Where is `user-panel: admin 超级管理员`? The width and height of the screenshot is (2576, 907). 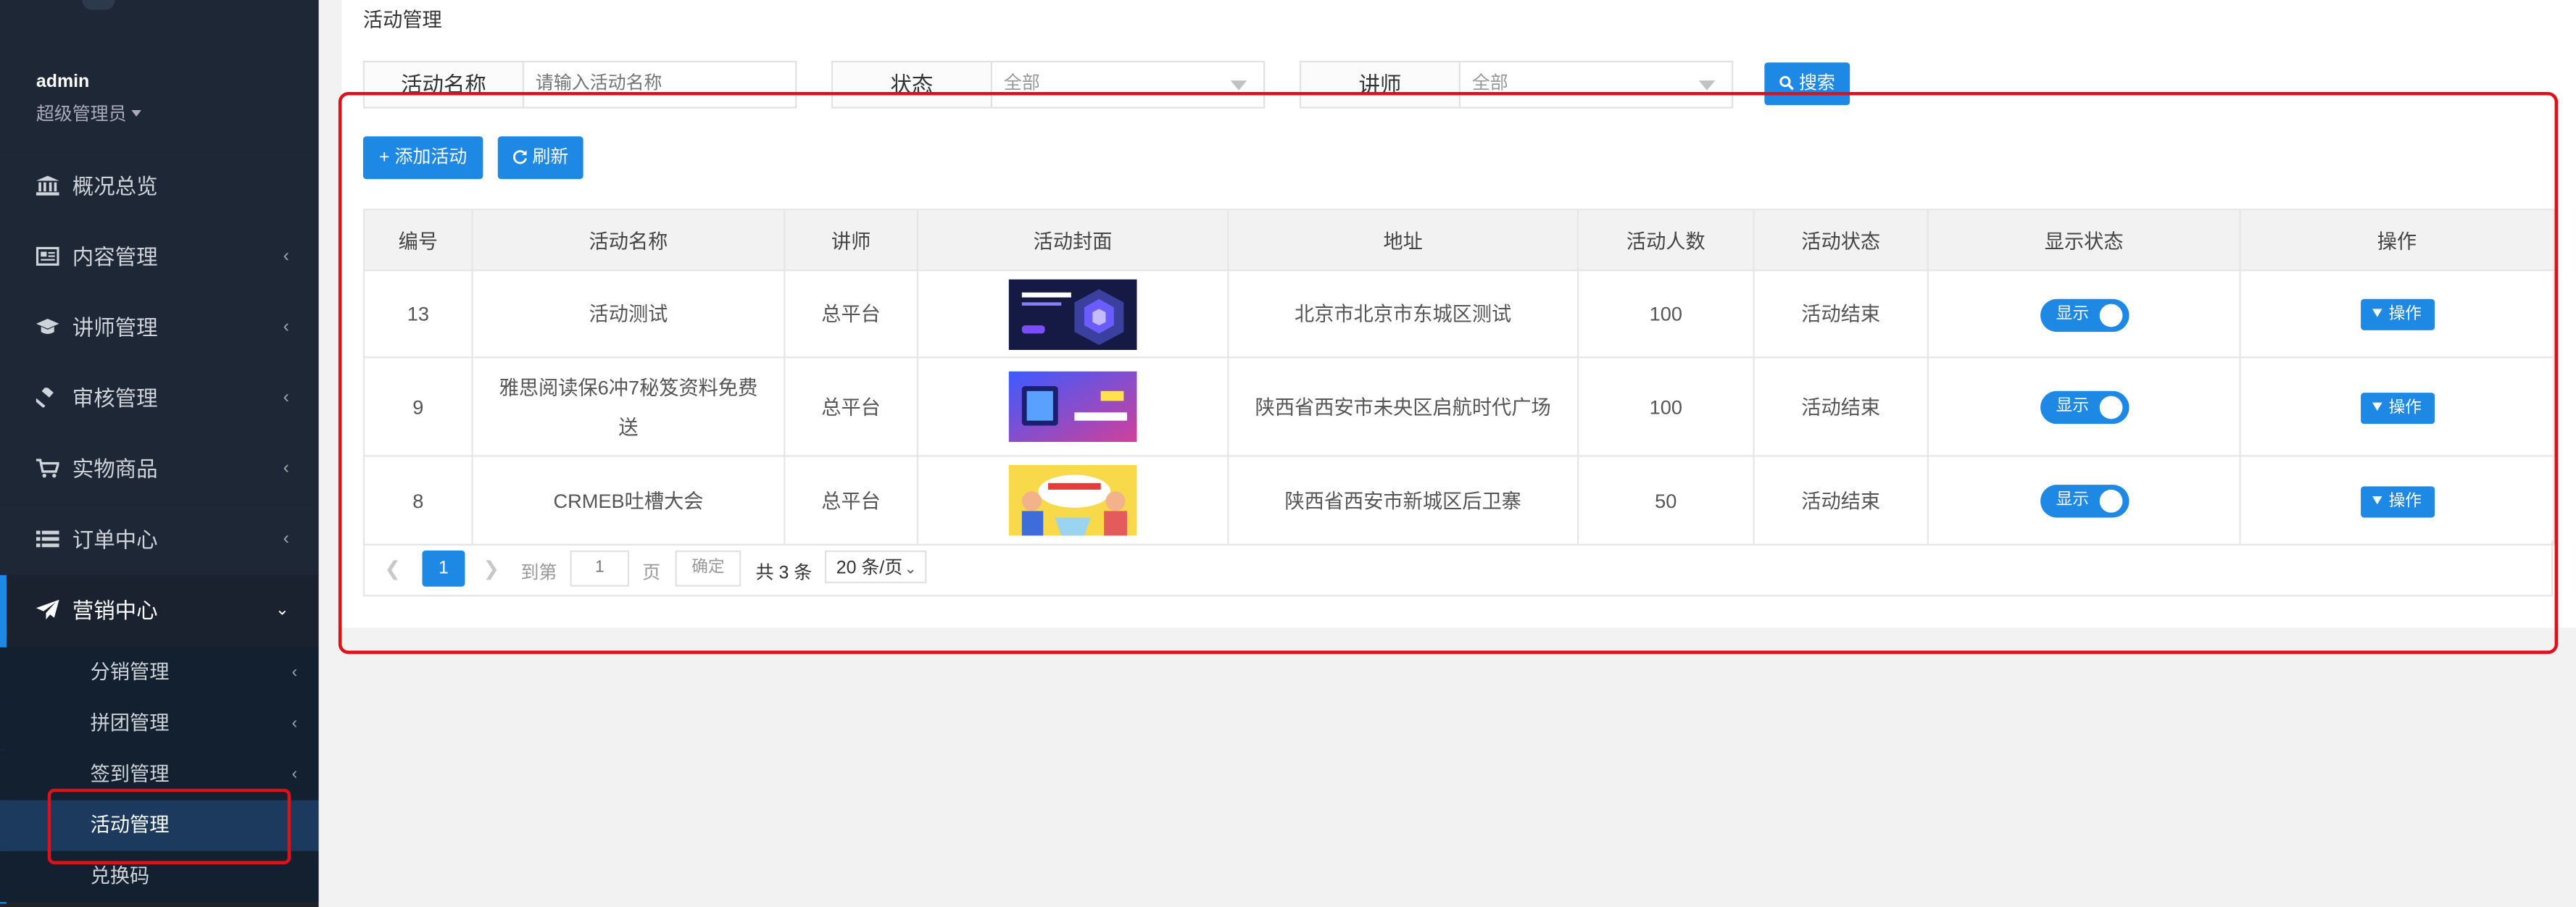
user-panel: admin 超级管理员 is located at coordinates (159, 75).